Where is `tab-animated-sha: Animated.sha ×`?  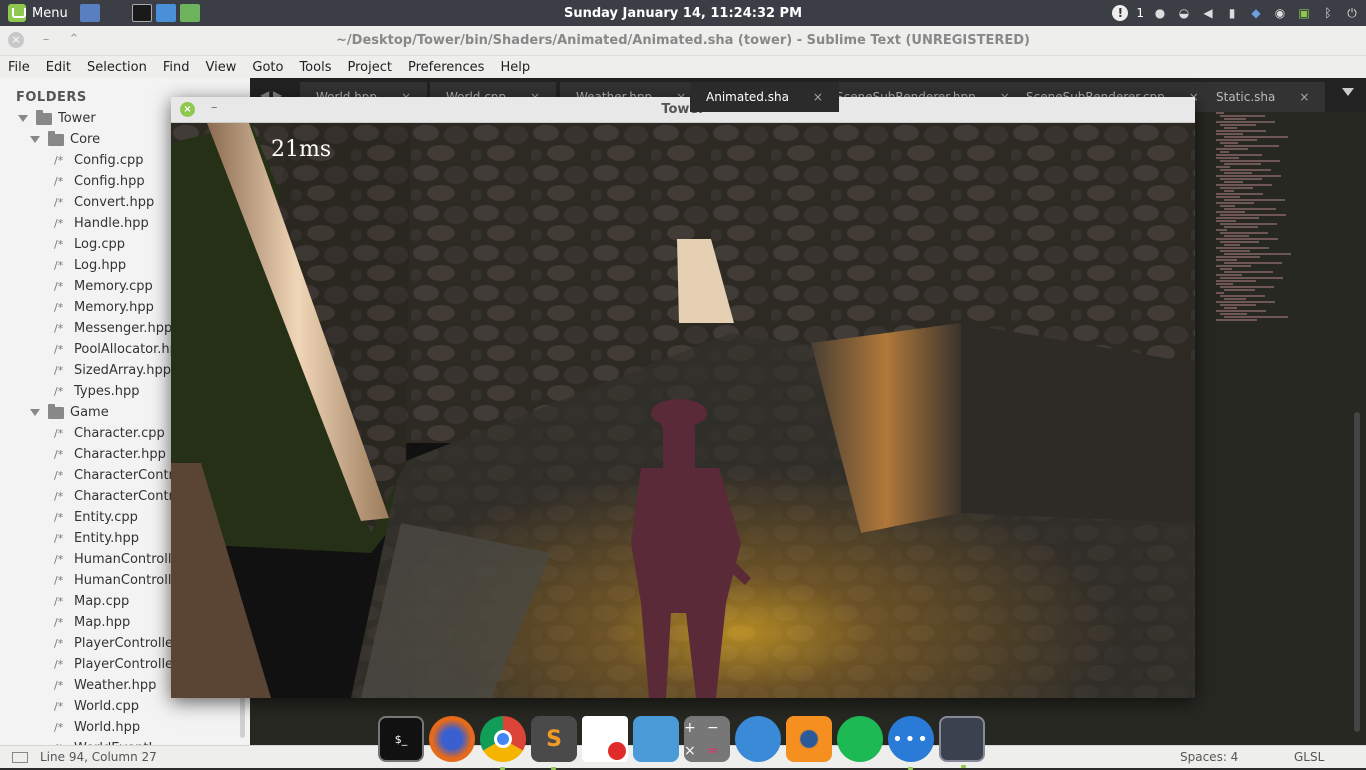 tab-animated-sha: Animated.sha × is located at coordinates (764, 97).